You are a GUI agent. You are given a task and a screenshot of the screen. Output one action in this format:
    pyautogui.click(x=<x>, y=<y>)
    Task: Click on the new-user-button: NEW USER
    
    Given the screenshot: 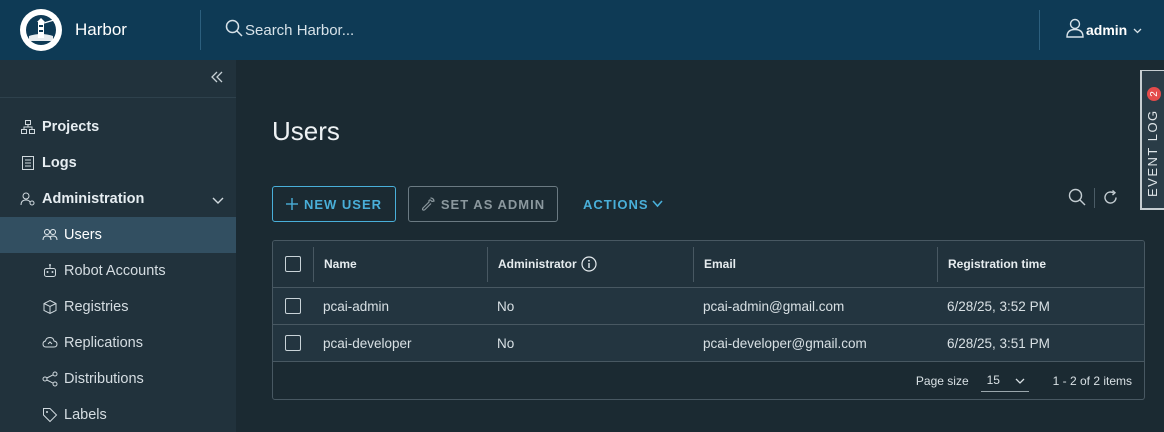 What is the action you would take?
    pyautogui.click(x=334, y=204)
    